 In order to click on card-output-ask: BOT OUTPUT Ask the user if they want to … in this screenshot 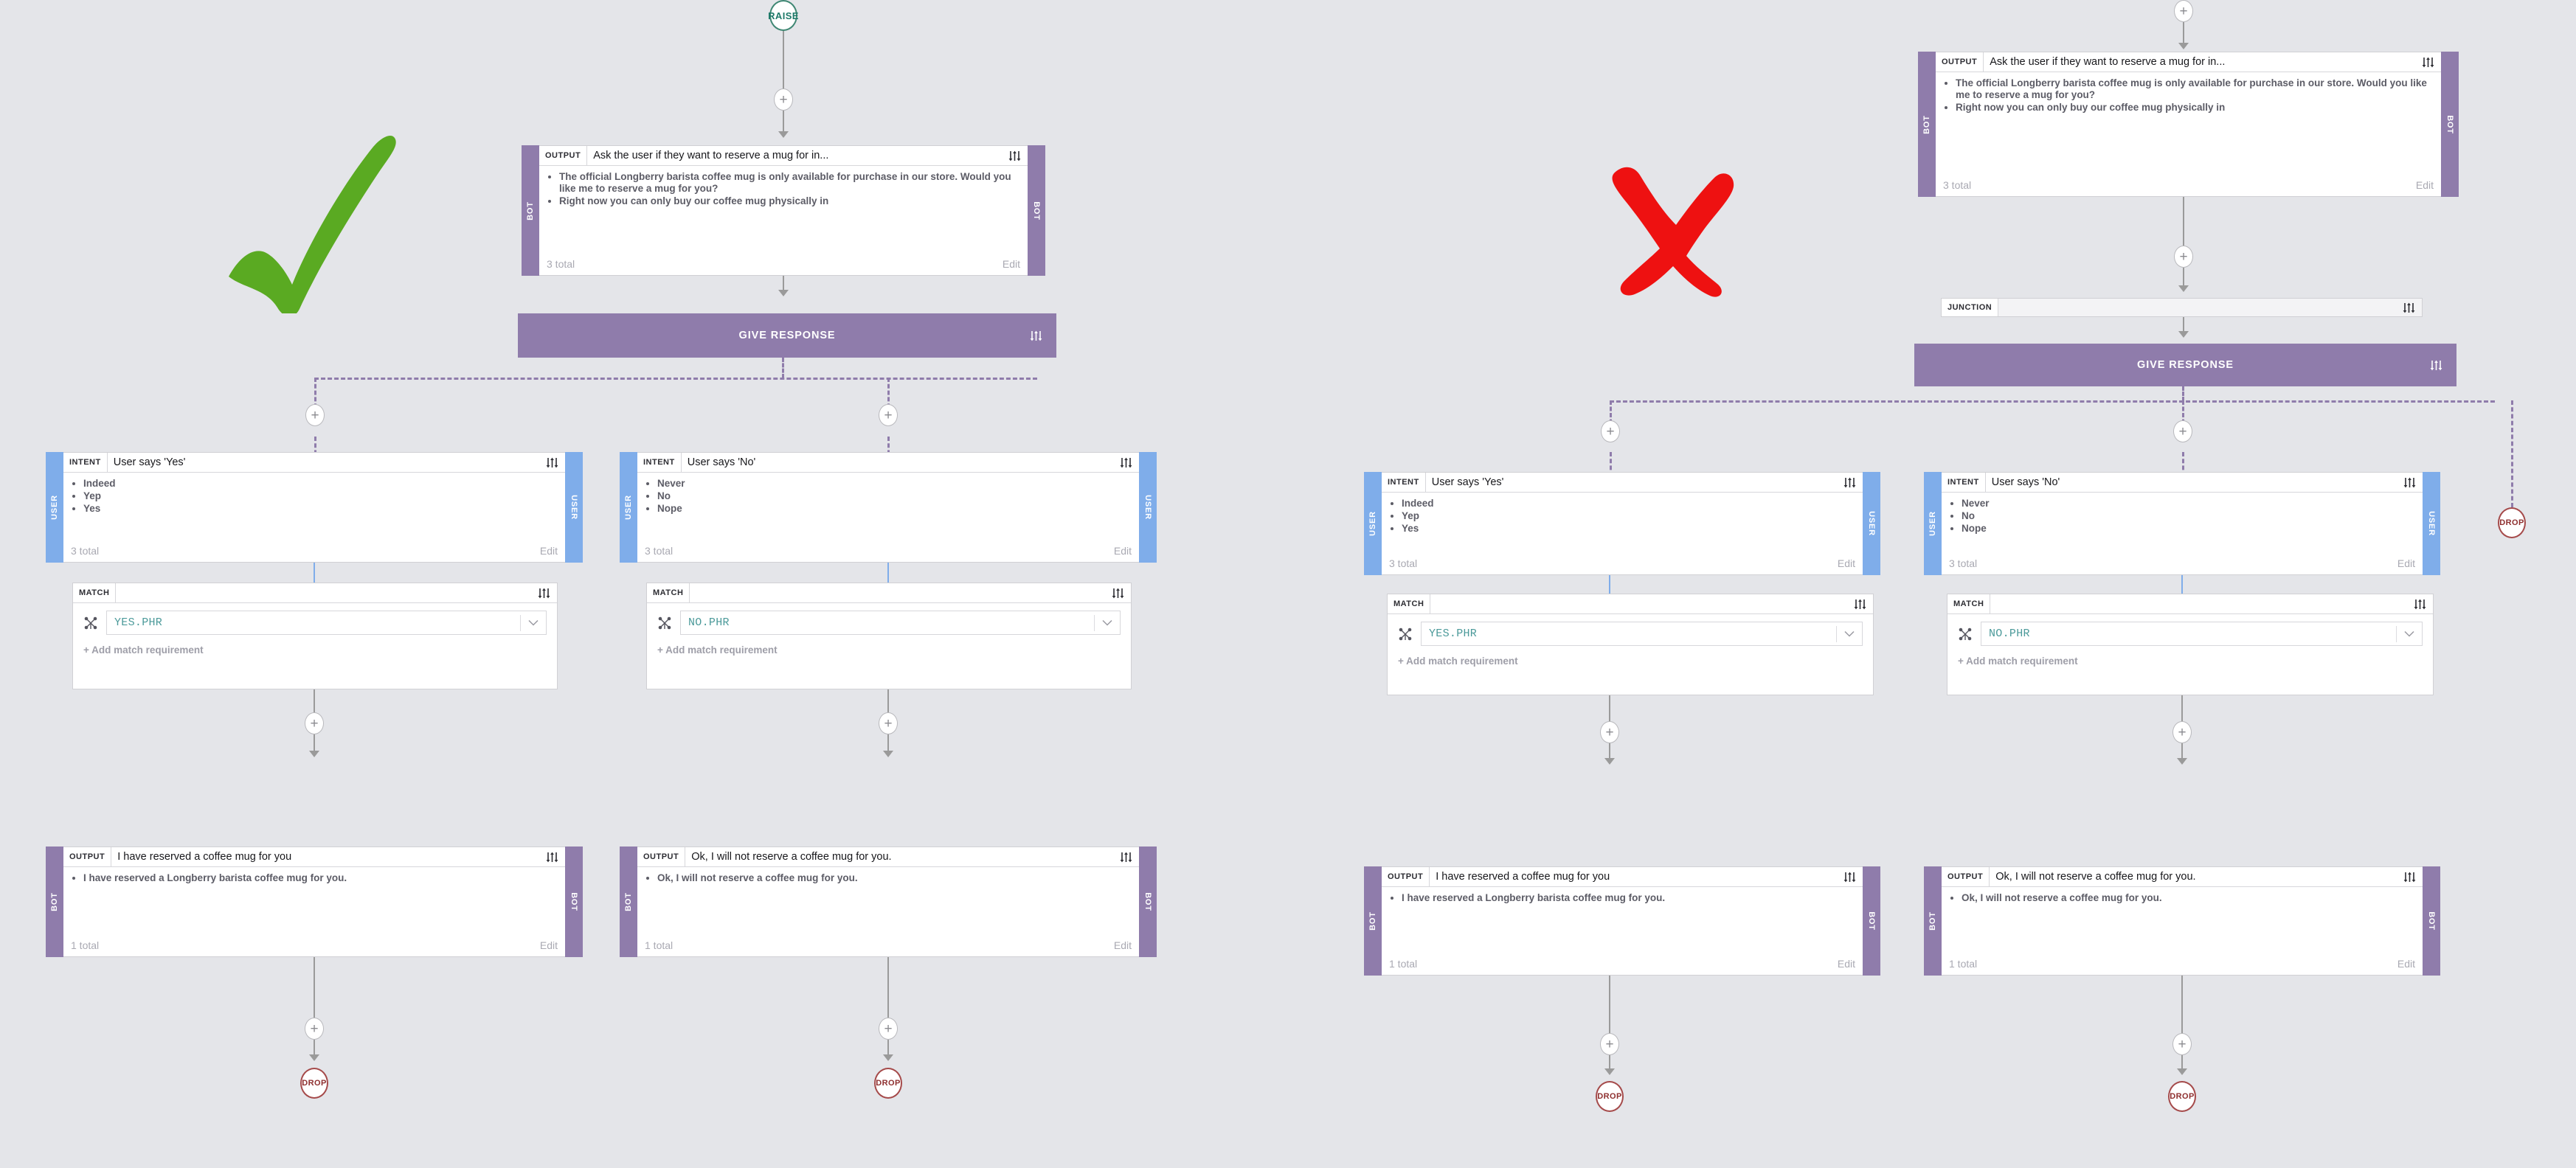, I will do `click(784, 210)`.